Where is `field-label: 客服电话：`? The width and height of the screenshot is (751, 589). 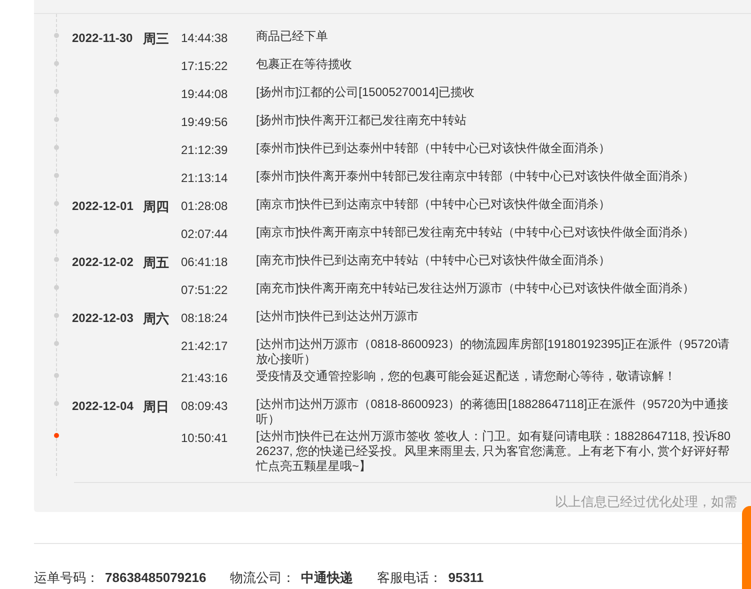 field-label: 客服电话： is located at coordinates (409, 578).